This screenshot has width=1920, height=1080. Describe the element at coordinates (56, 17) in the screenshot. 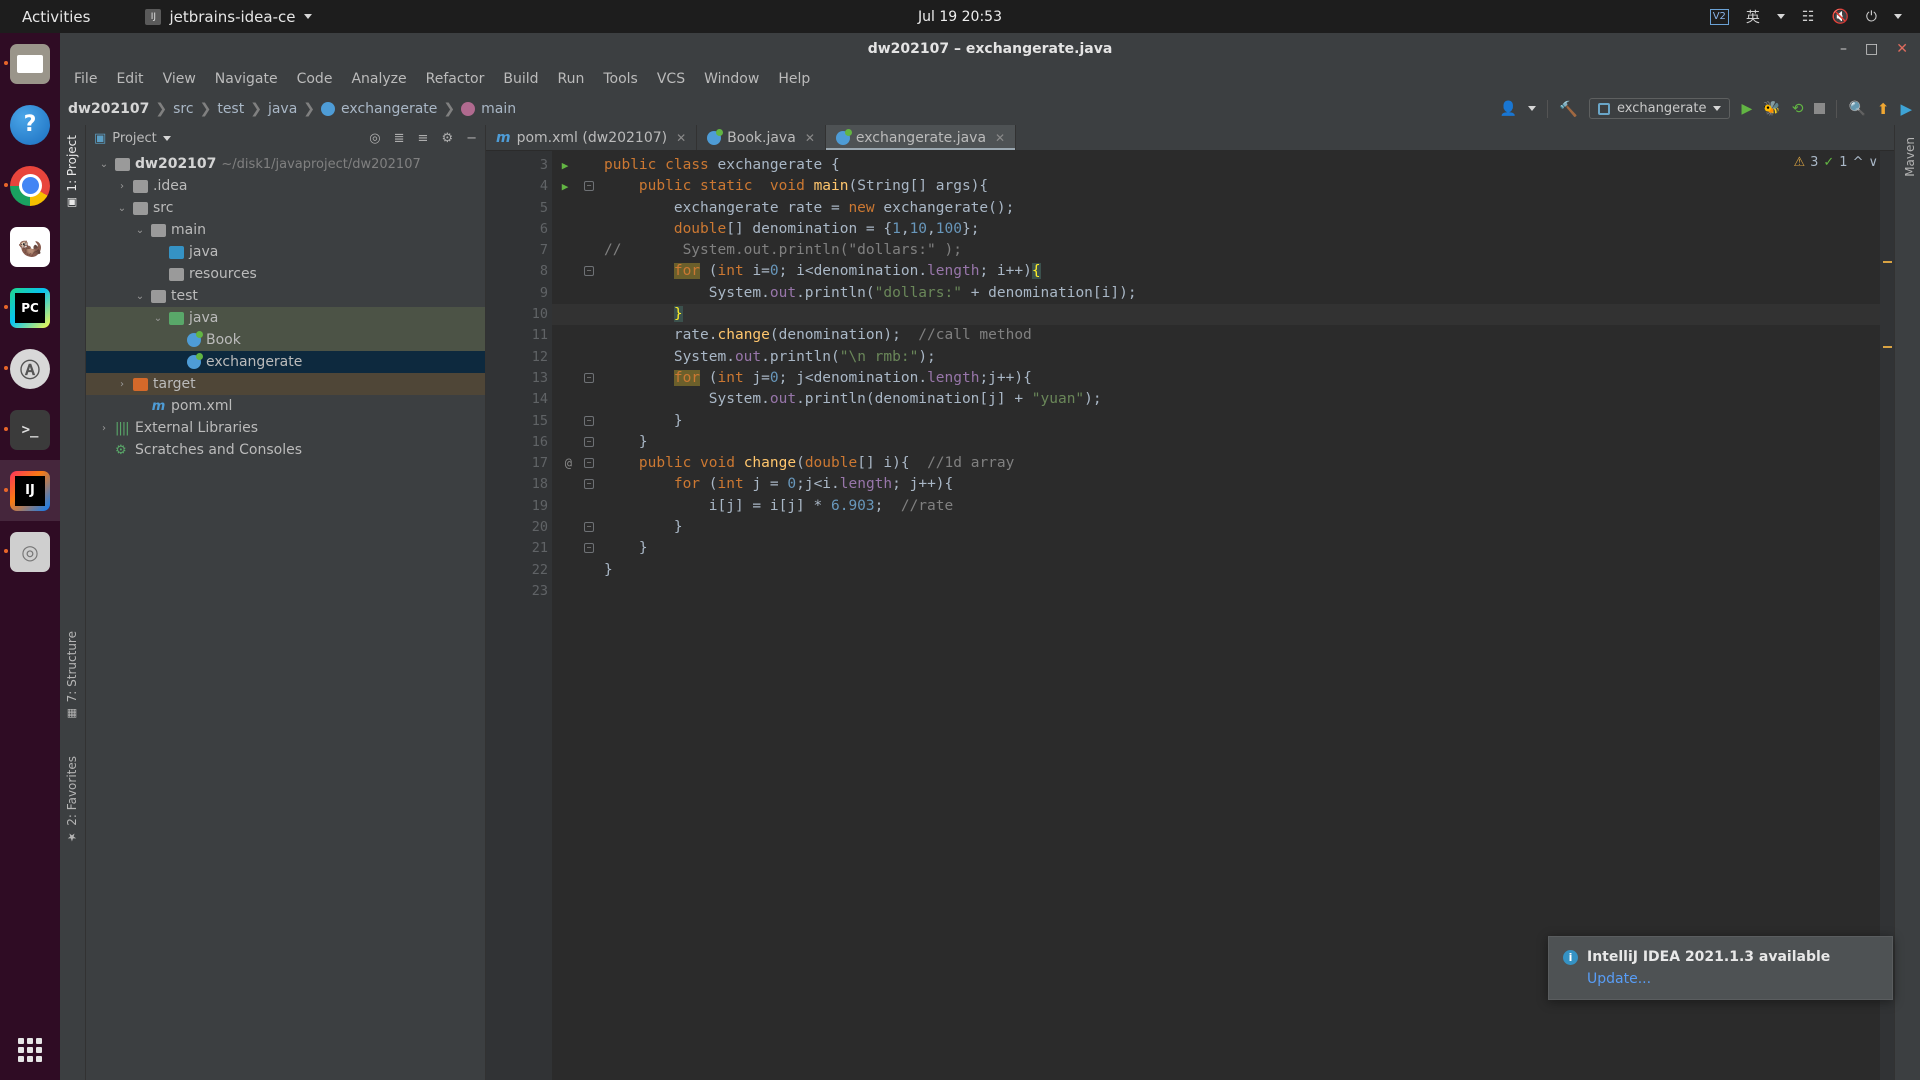

I see `activities-button: Activities` at that location.